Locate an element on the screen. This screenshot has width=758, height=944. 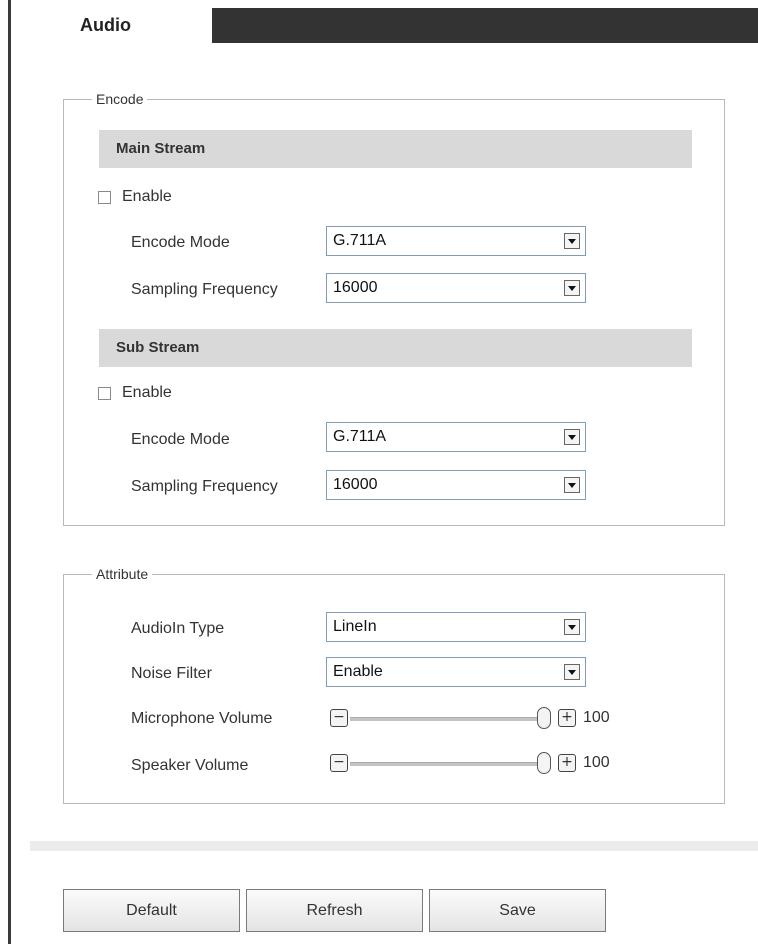
main-sampling-frequency-select: 16000 is located at coordinates (456, 288).